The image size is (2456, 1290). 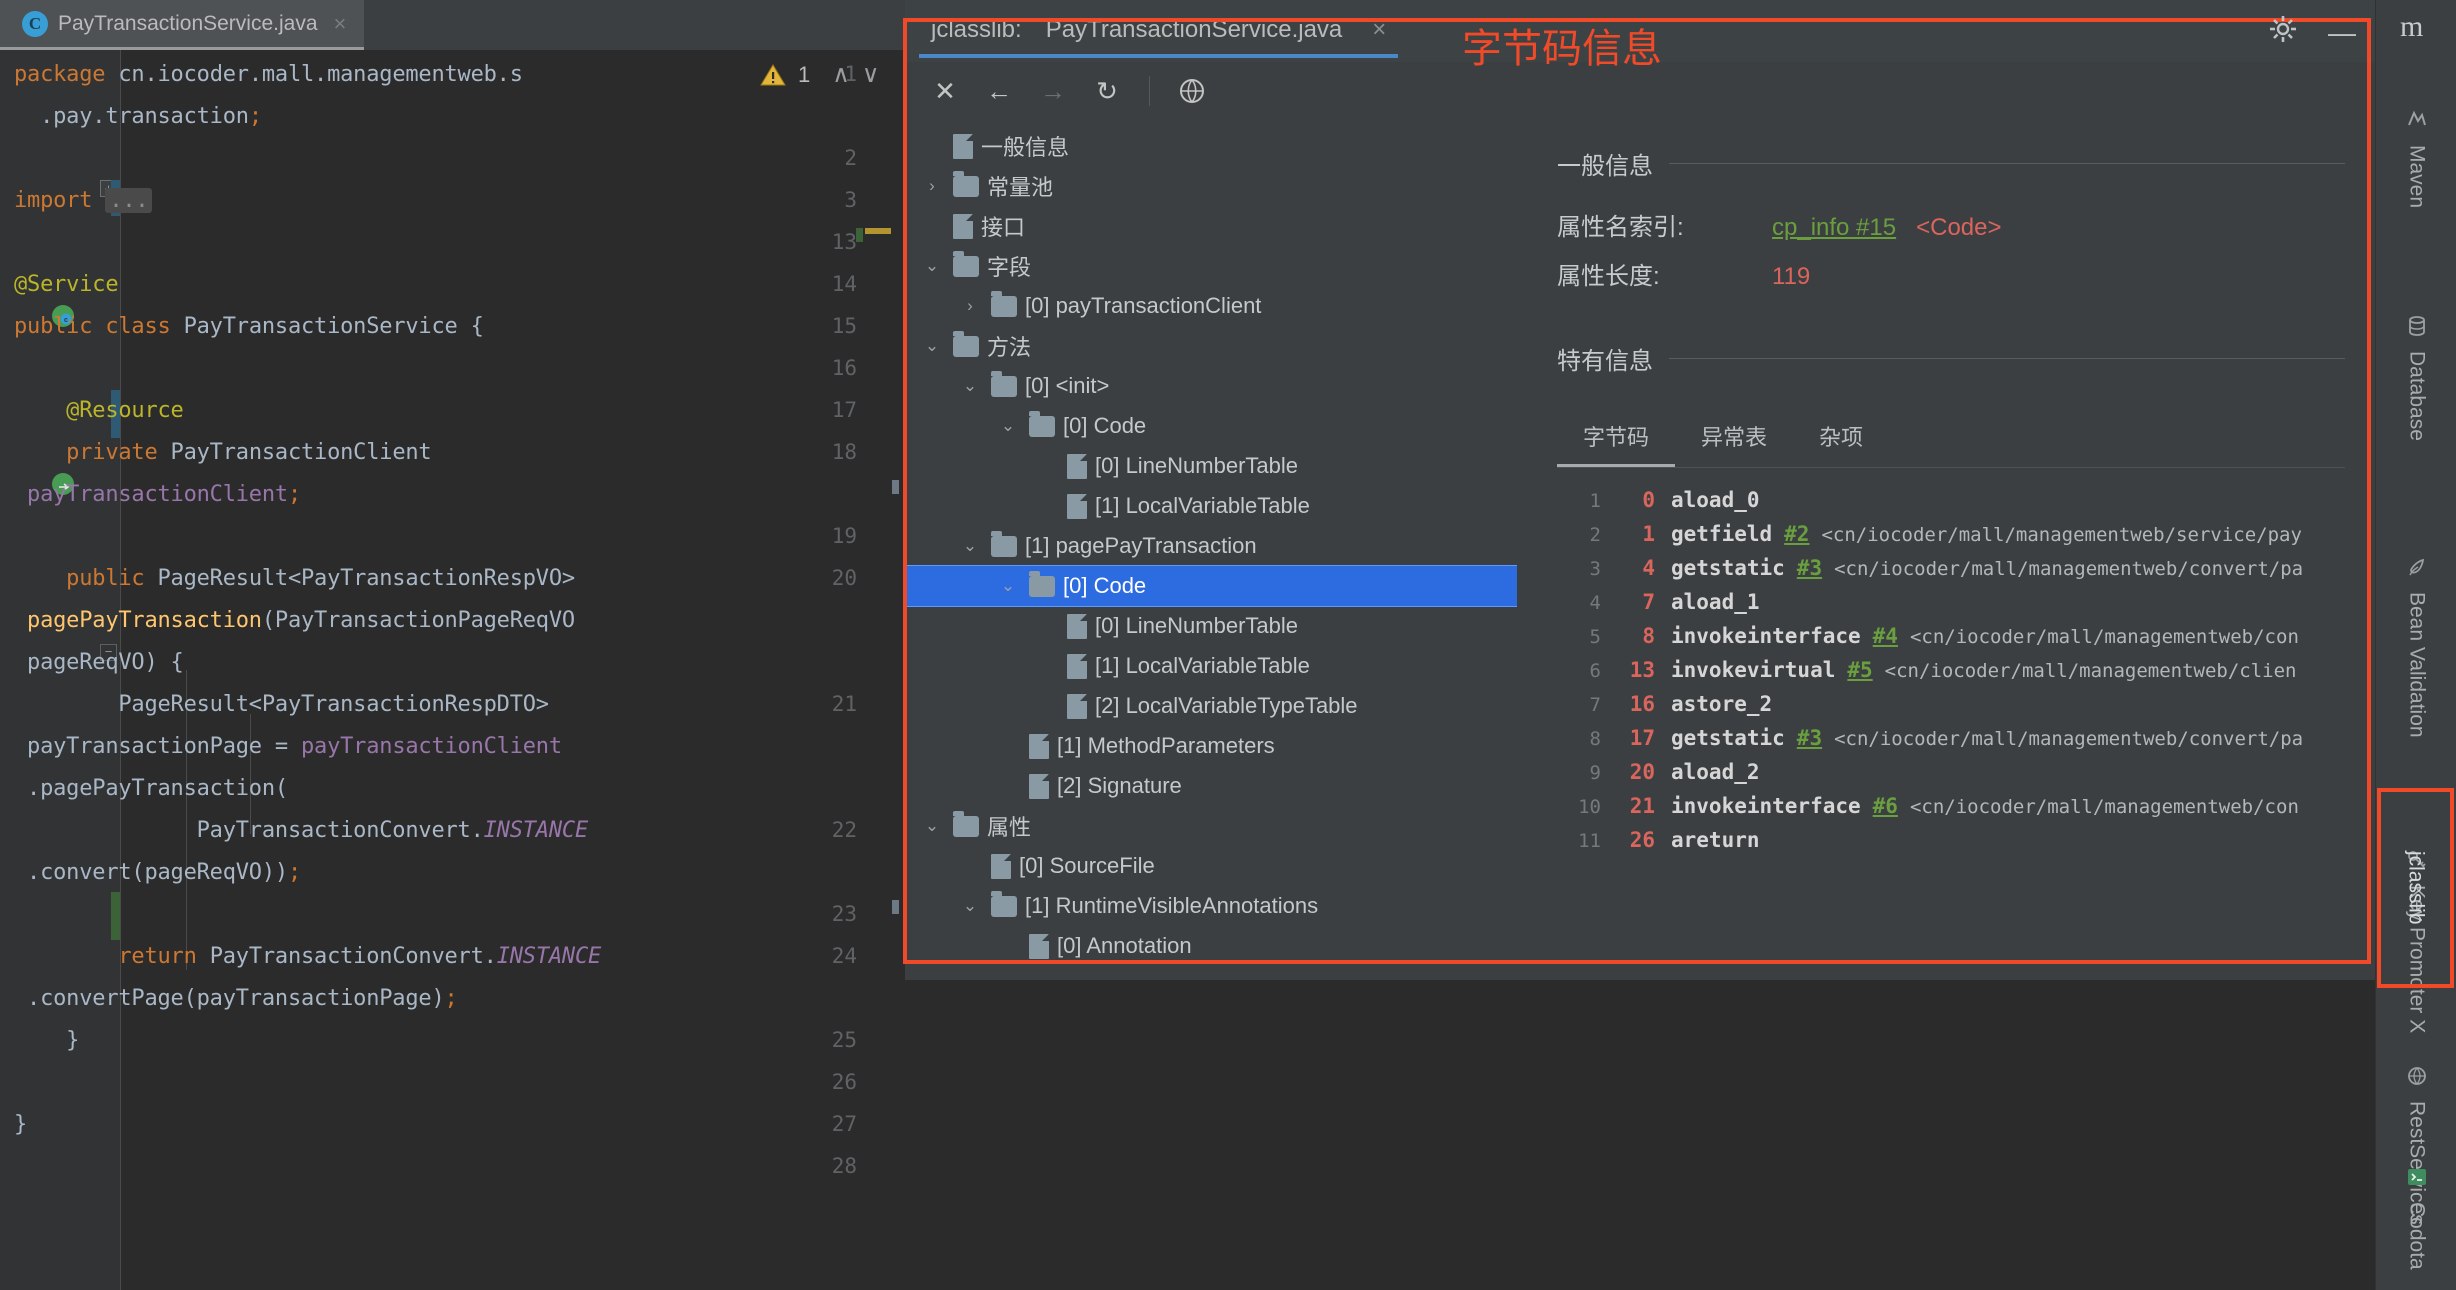 What do you see at coordinates (2416, 159) in the screenshot?
I see `sidebar-tab-maven: Maven` at bounding box center [2416, 159].